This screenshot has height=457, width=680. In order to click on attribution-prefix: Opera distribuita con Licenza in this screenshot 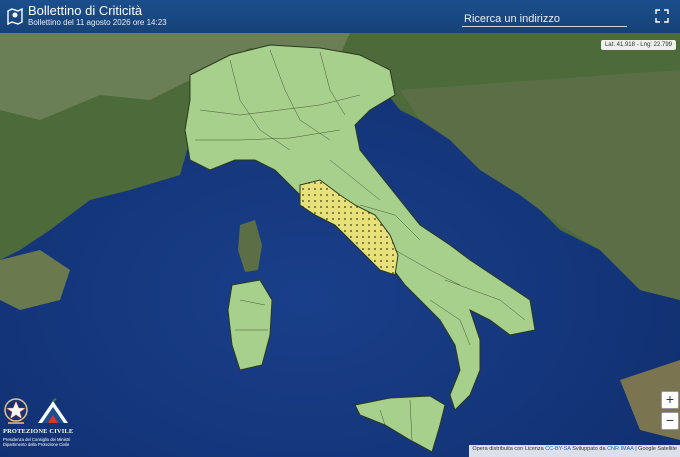, I will do `click(508, 449)`.